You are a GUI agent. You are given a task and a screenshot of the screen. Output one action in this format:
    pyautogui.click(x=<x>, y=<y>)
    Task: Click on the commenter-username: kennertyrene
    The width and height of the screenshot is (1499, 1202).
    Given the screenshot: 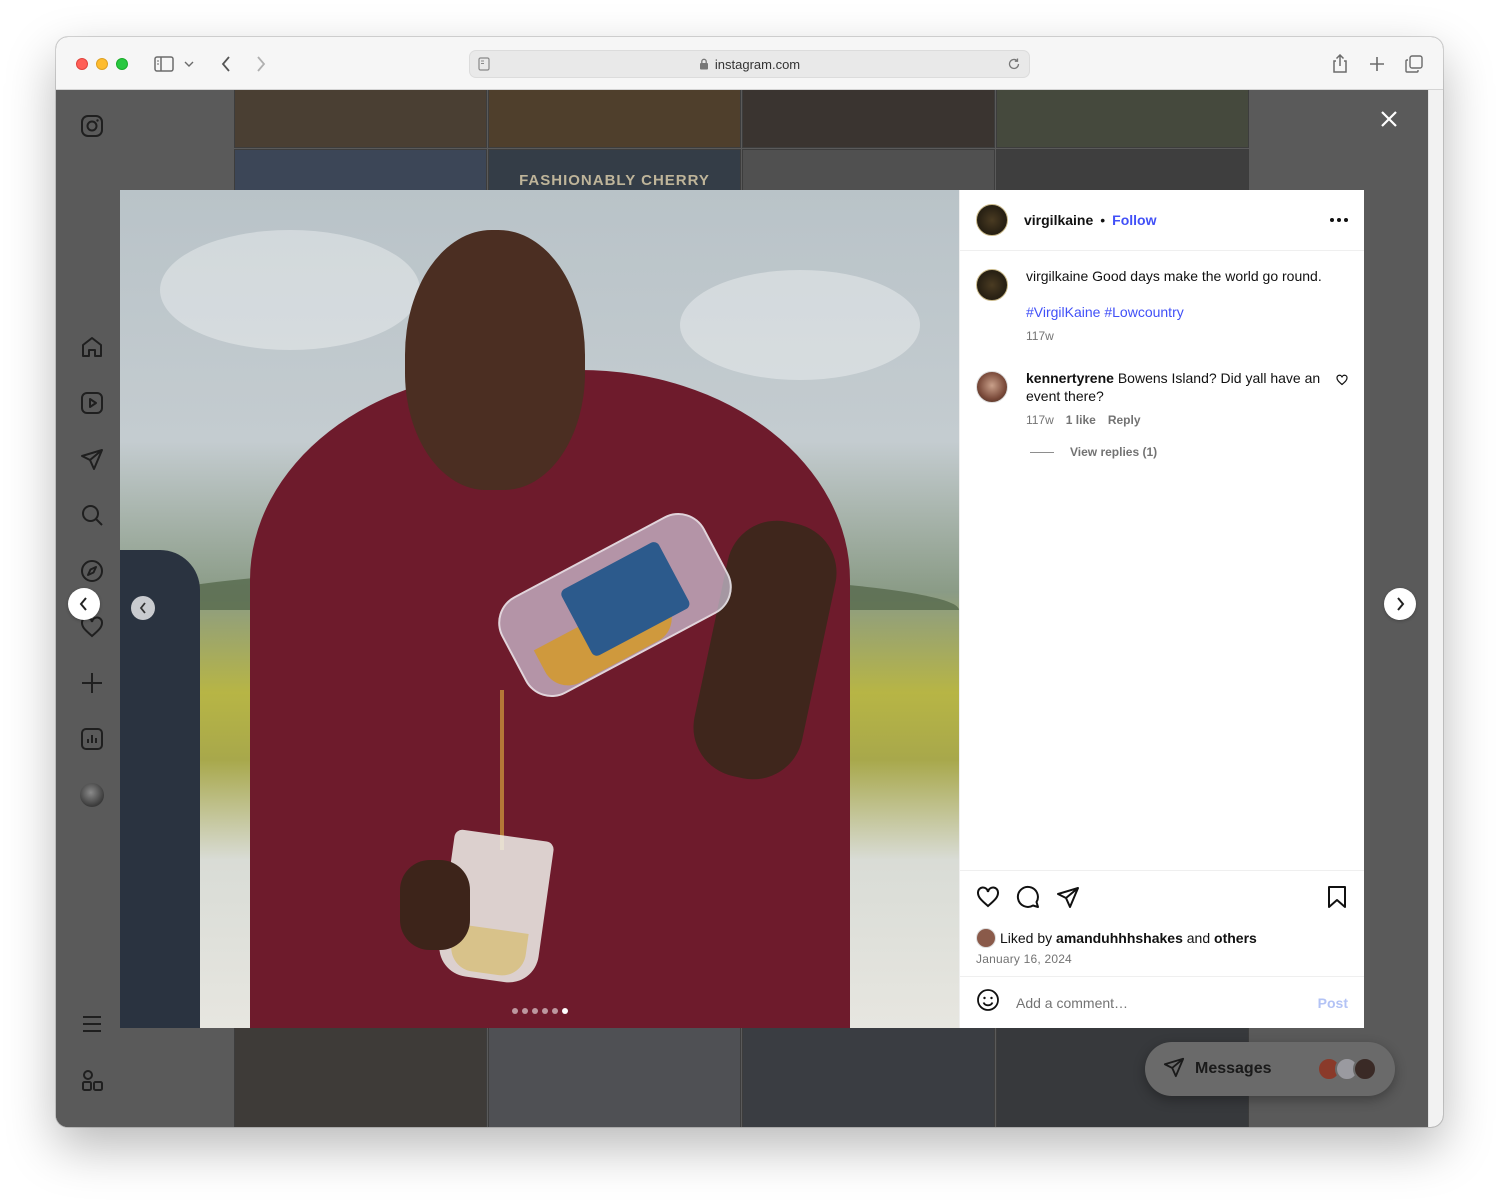 What is the action you would take?
    pyautogui.click(x=1070, y=378)
    